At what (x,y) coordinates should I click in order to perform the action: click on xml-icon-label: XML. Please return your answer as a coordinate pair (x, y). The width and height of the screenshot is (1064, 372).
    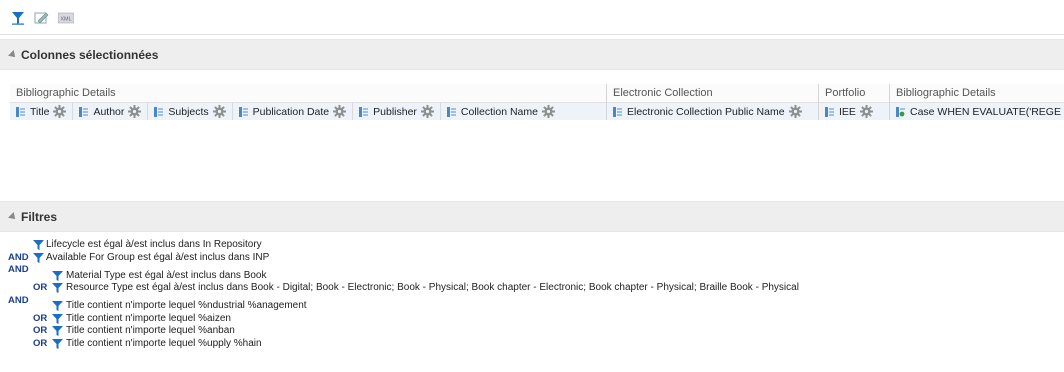
    Looking at the image, I should click on (65, 20).